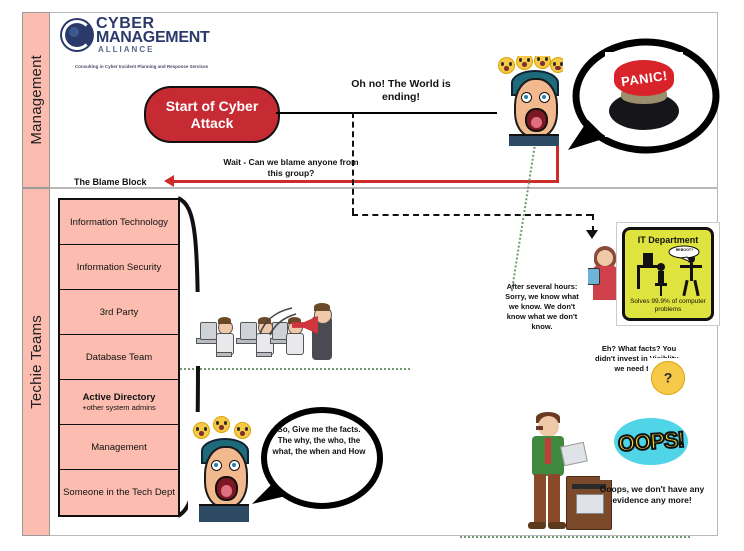 Image resolution: width=744 pixels, height=551 pixels. What do you see at coordinates (322, 307) in the screenshot?
I see `boss-hair` at bounding box center [322, 307].